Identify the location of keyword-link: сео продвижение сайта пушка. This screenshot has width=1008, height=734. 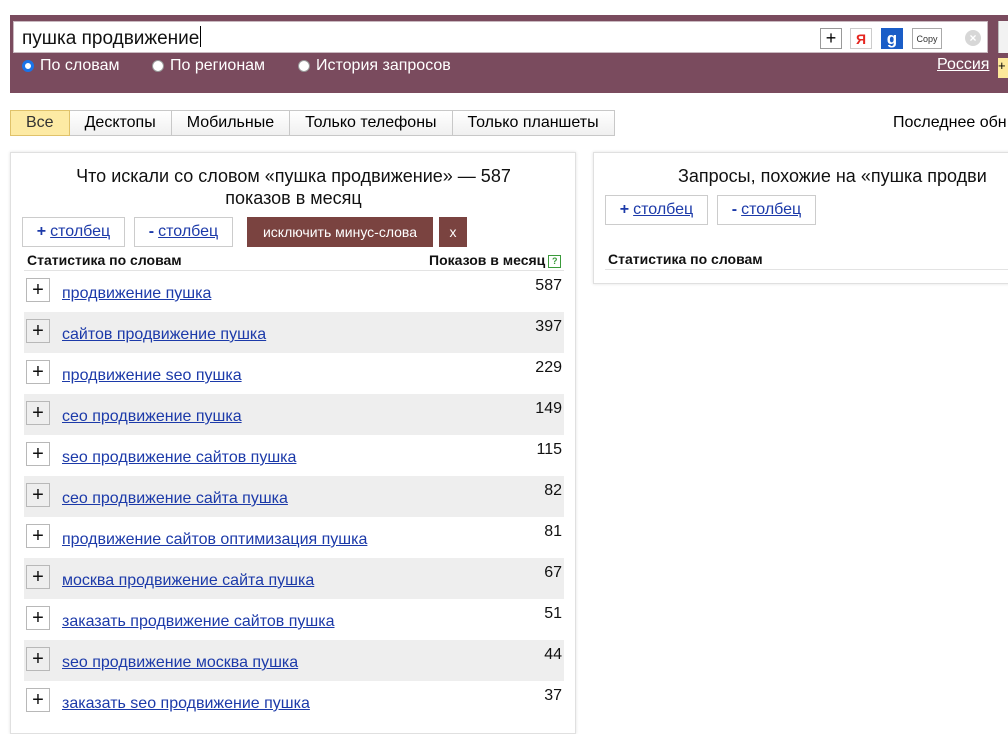
(175, 499).